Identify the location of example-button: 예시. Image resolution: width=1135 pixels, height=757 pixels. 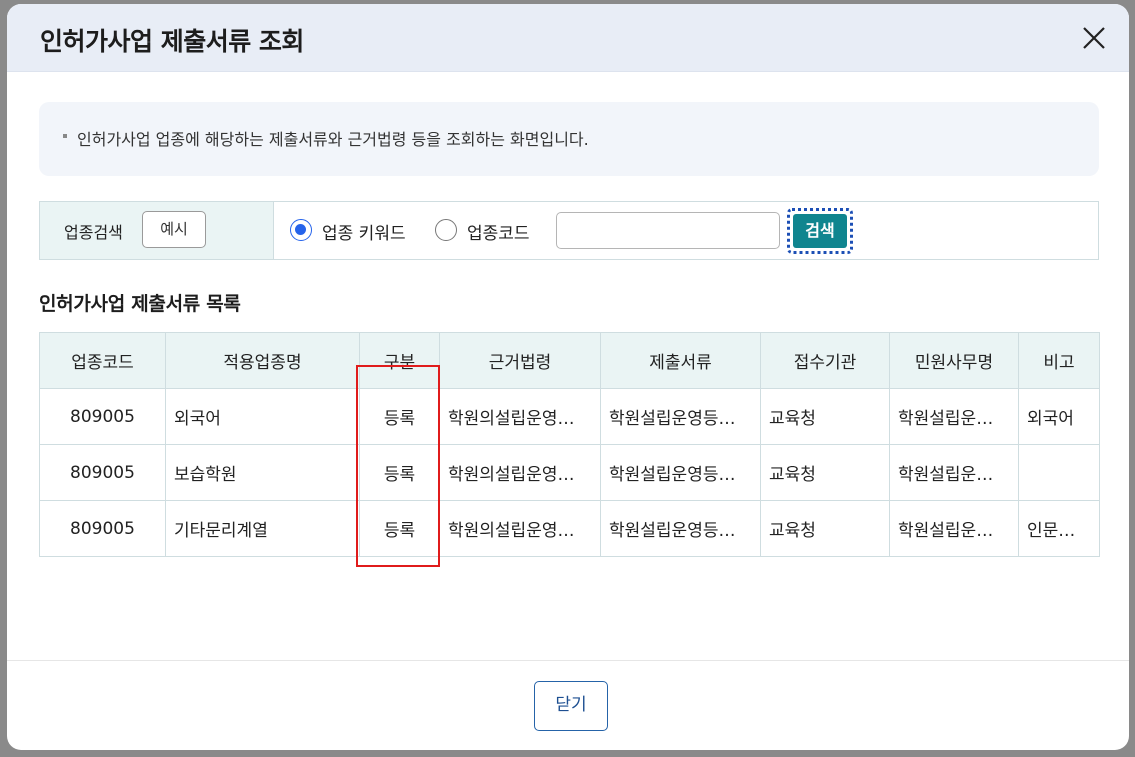
(174, 229).